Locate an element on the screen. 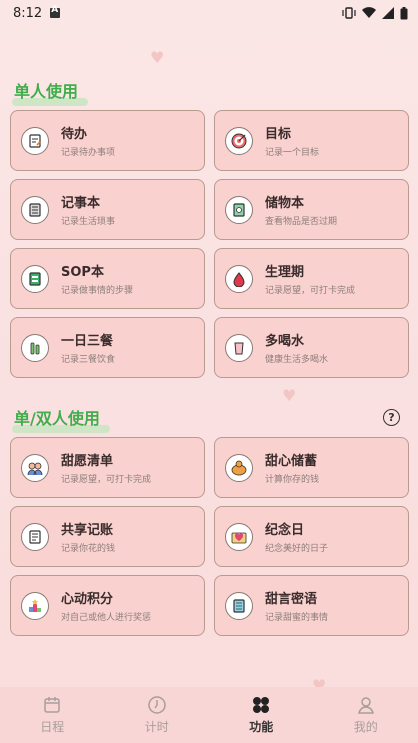 This screenshot has width=418, height=743. card-desc: 纪念美好的日子 is located at coordinates (297, 549).